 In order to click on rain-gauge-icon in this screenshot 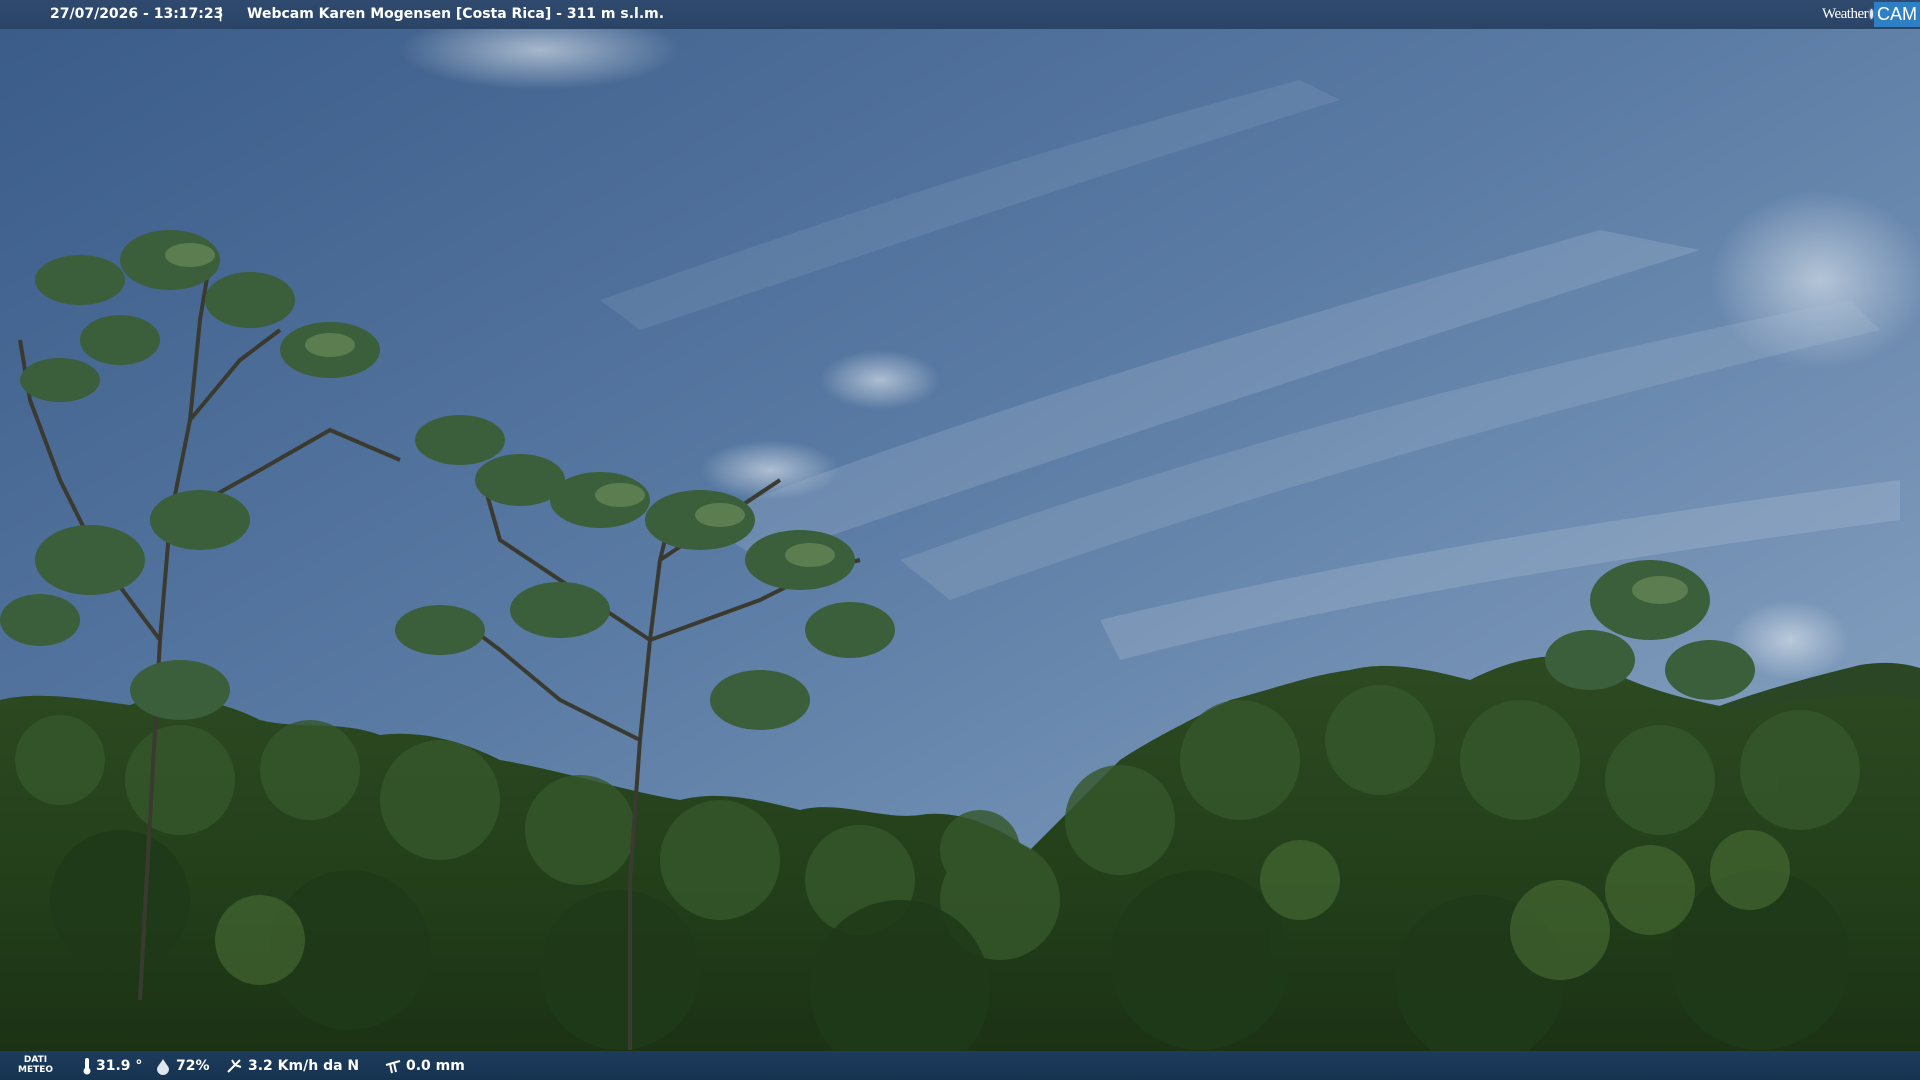, I will do `click(393, 1067)`.